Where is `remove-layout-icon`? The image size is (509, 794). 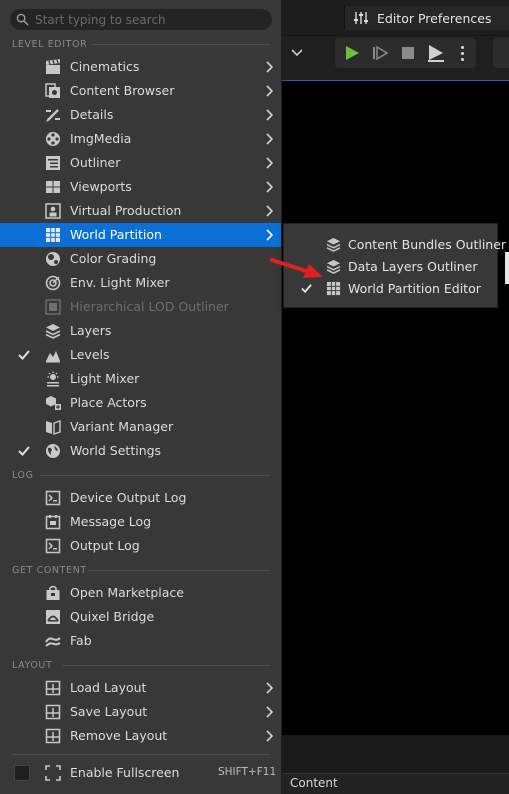 remove-layout-icon is located at coordinates (53, 736).